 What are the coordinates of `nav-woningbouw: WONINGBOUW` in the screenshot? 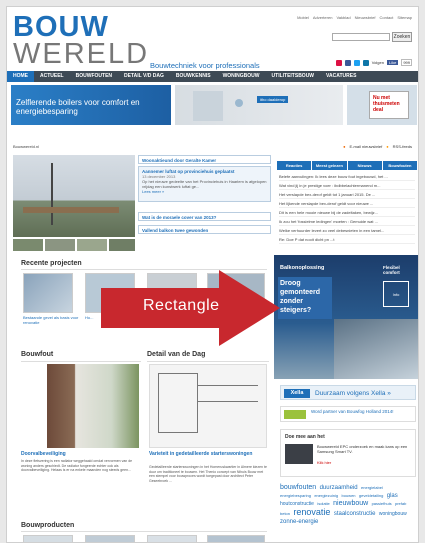 It's located at (241, 76).